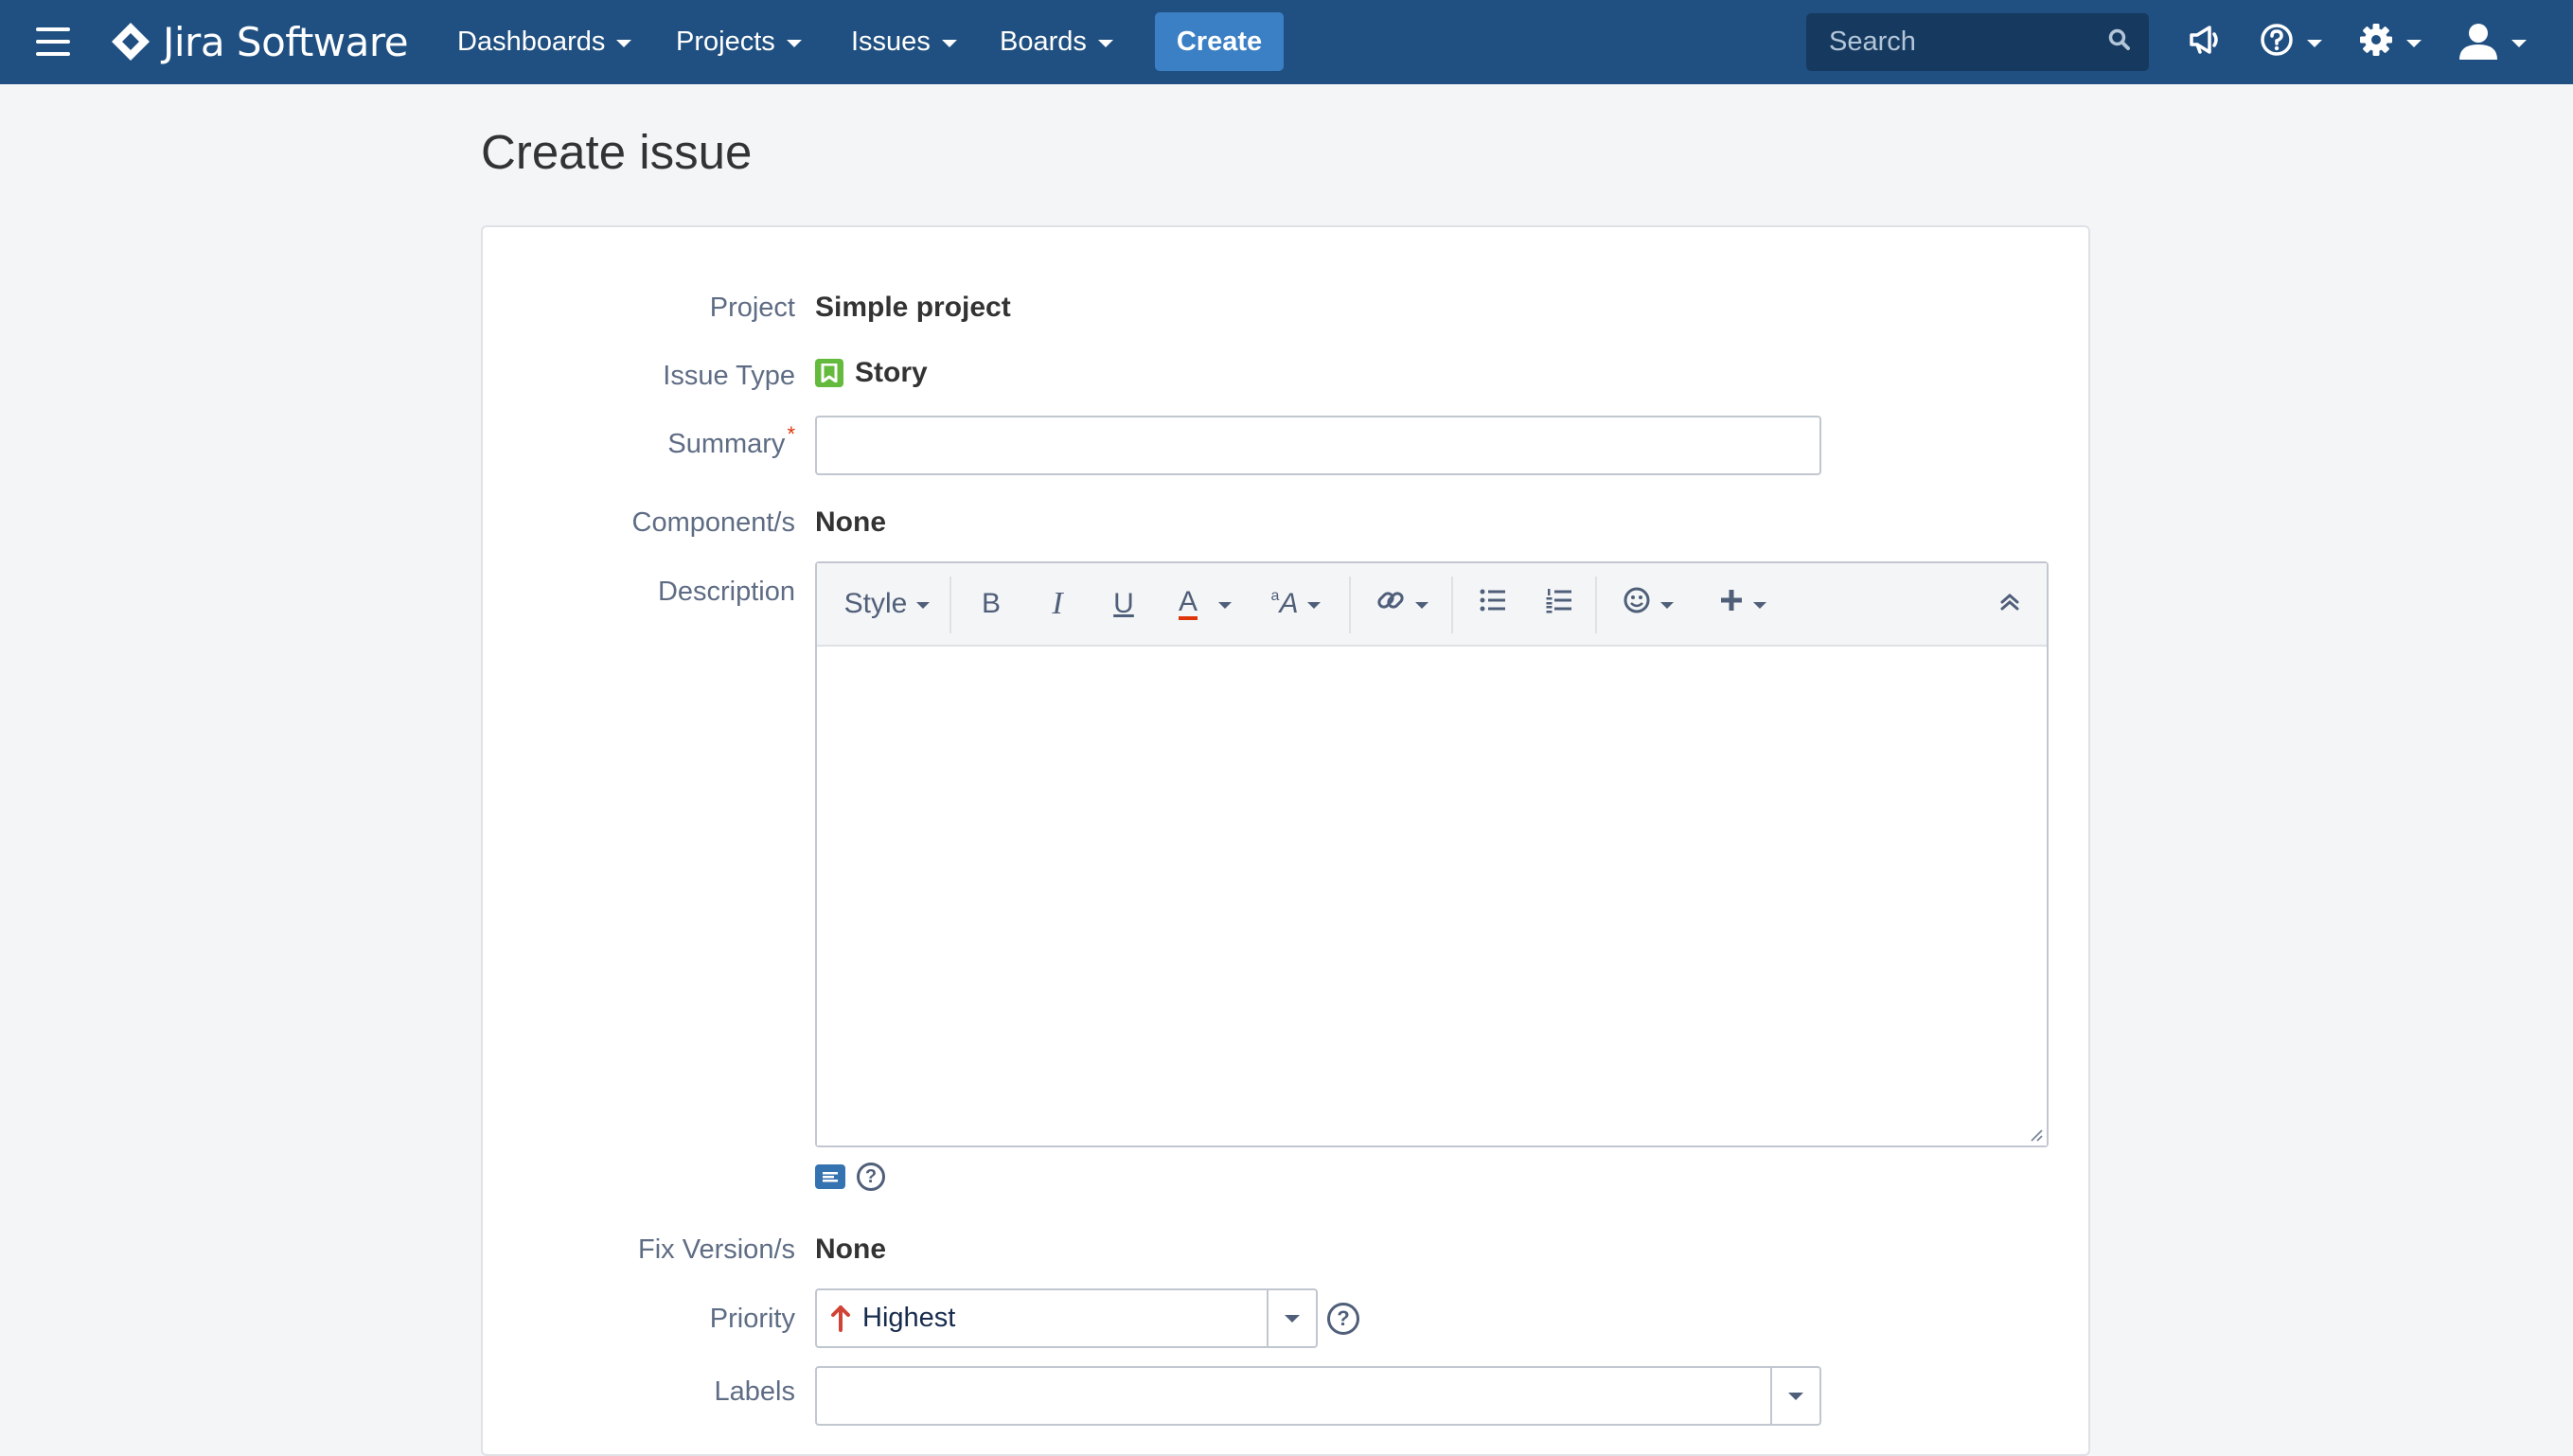 This screenshot has width=2573, height=1456. I want to click on bullet-list-button, so click(1493, 604).